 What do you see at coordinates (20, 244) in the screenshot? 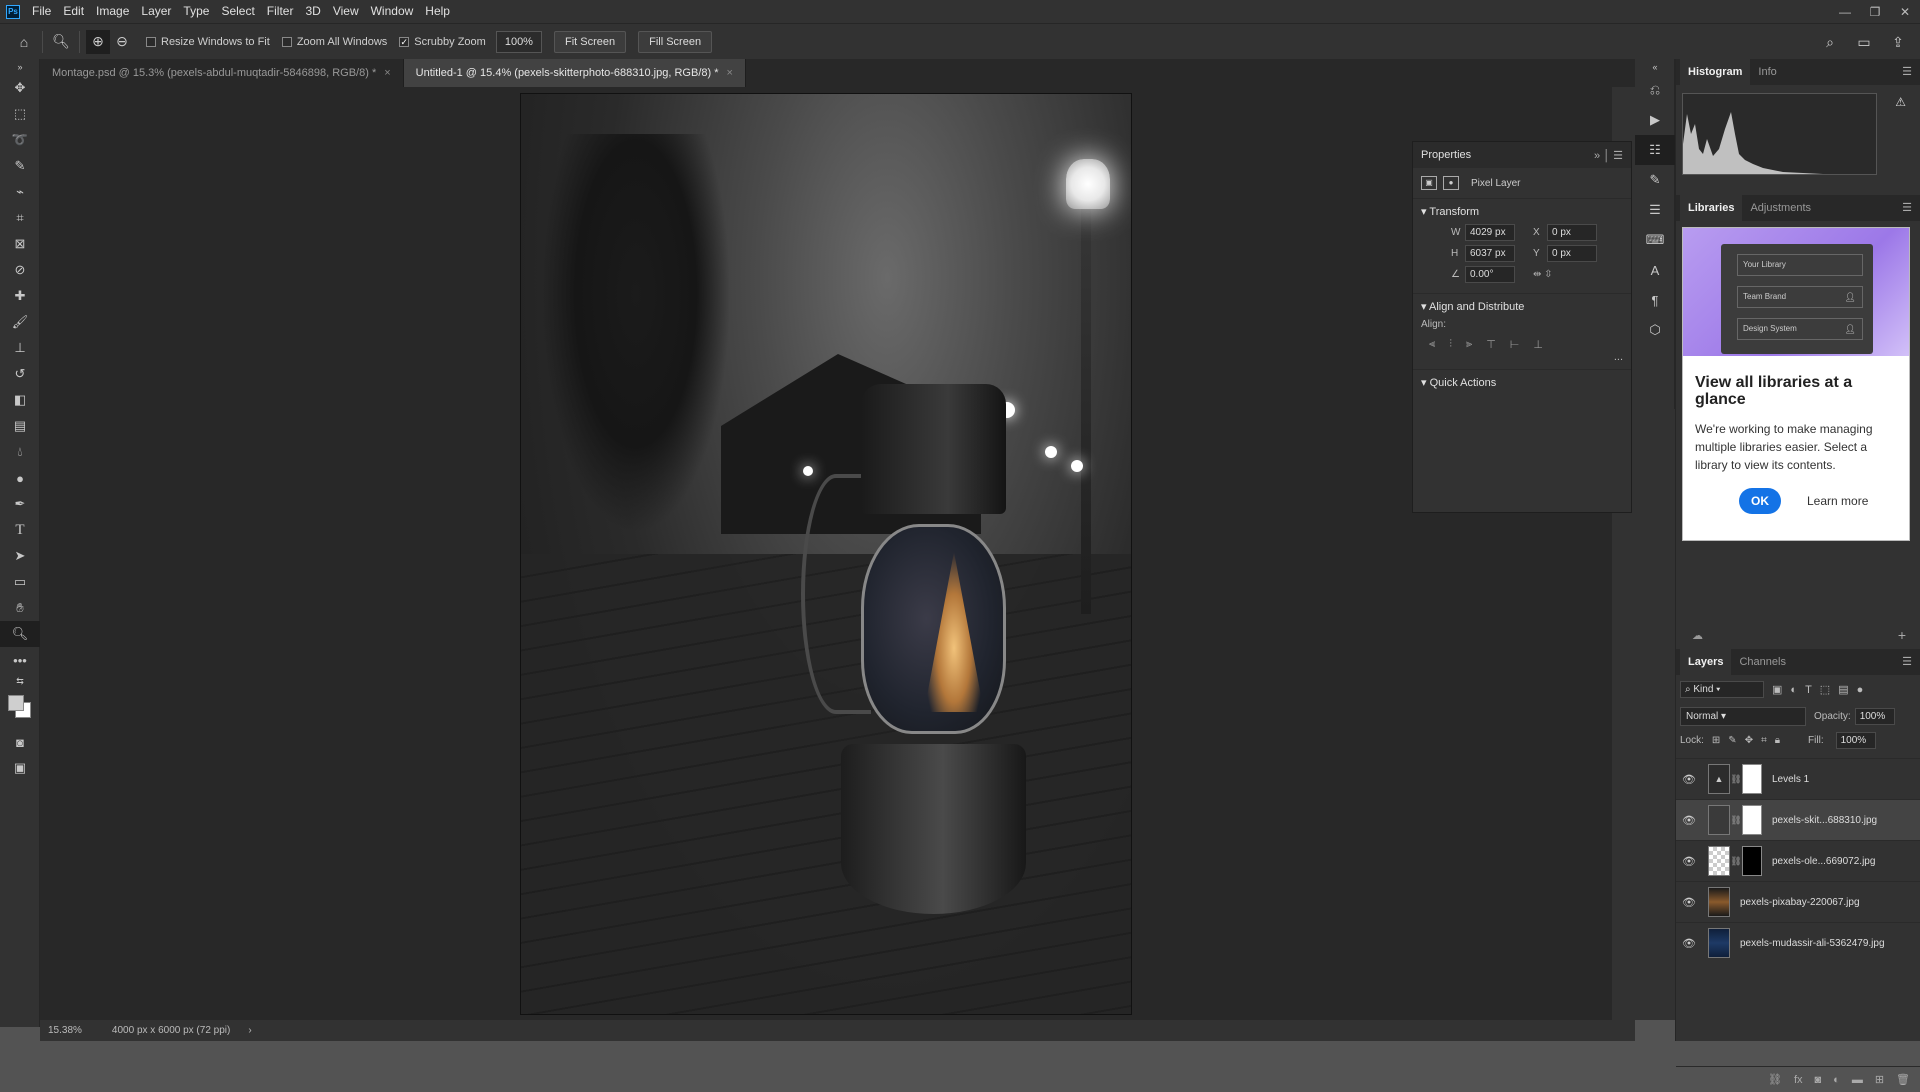
I see `frame-tool-icon: ⊠` at bounding box center [20, 244].